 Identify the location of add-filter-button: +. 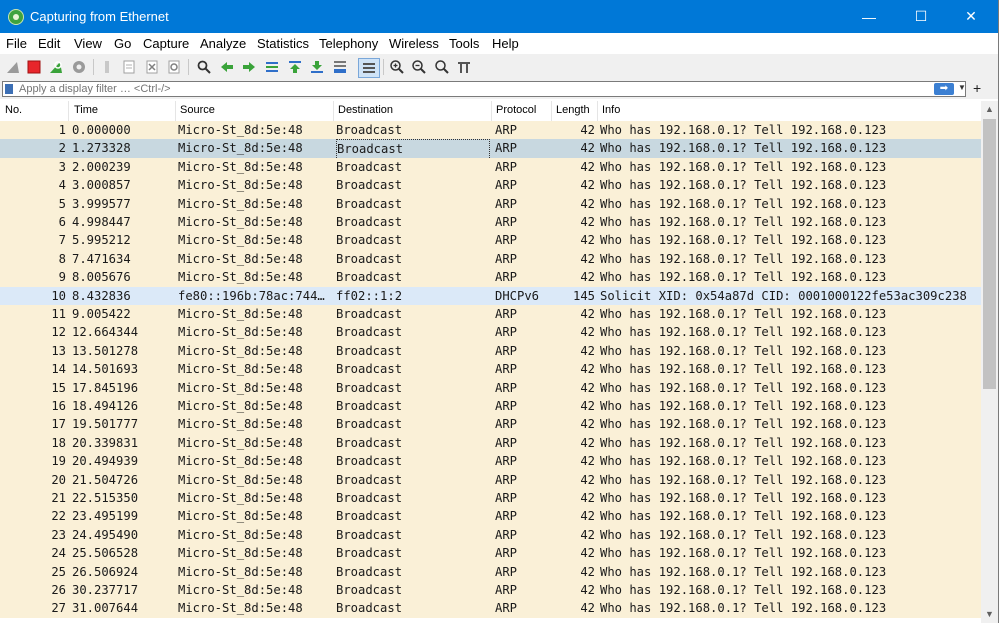
(977, 88).